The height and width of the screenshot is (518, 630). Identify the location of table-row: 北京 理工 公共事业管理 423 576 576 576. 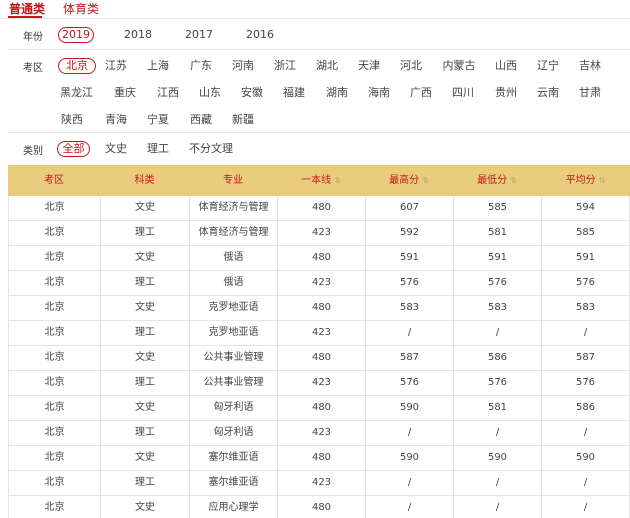
(319, 383).